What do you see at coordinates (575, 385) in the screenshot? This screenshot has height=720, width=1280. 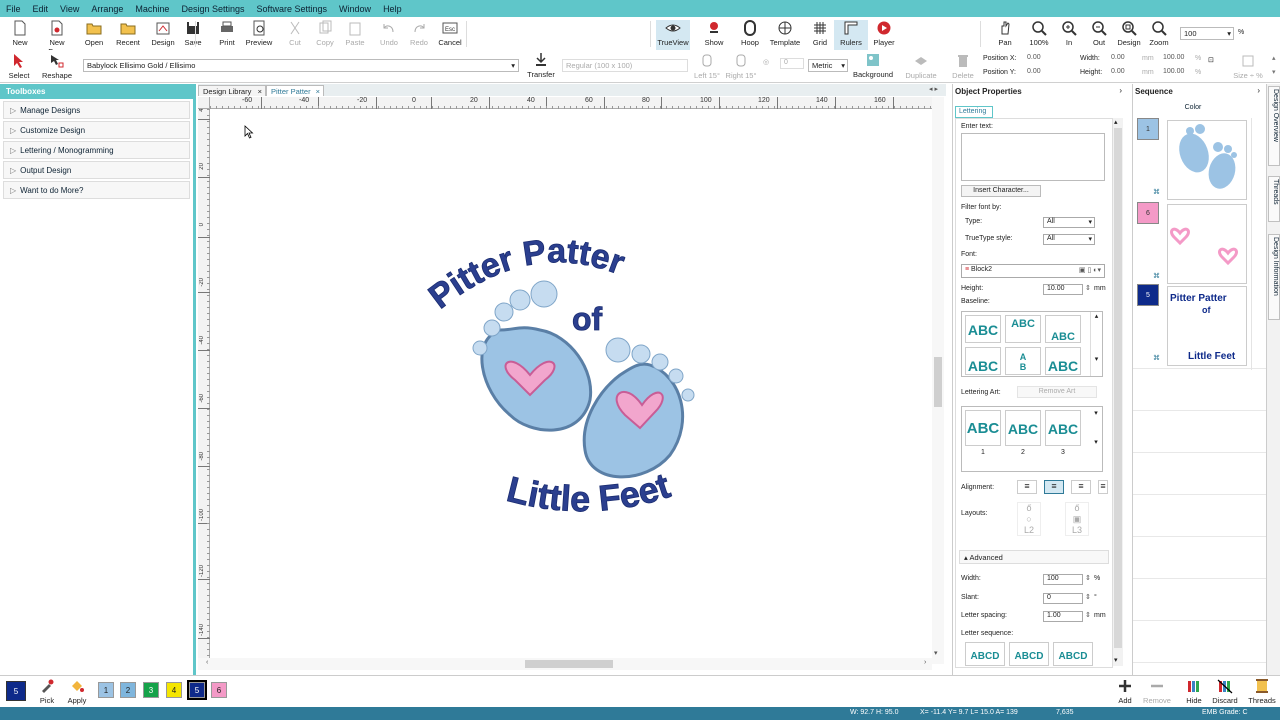 I see `embroidery-design: Pitter Patter of Little Feet` at bounding box center [575, 385].